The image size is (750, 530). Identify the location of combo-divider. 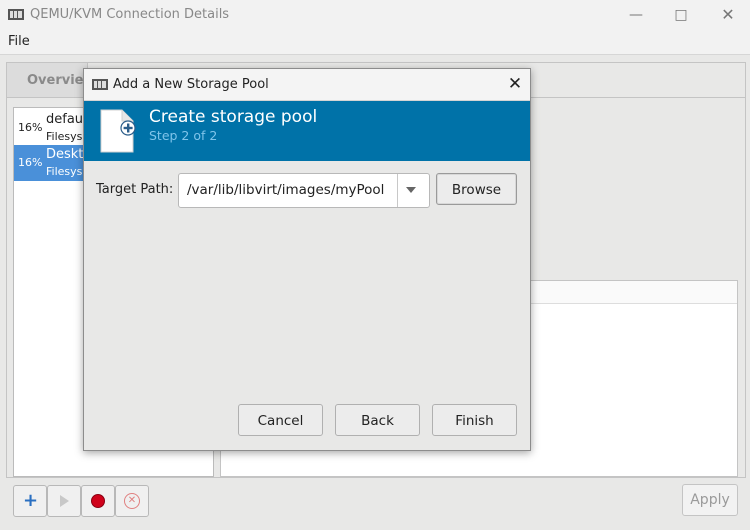
(397, 190).